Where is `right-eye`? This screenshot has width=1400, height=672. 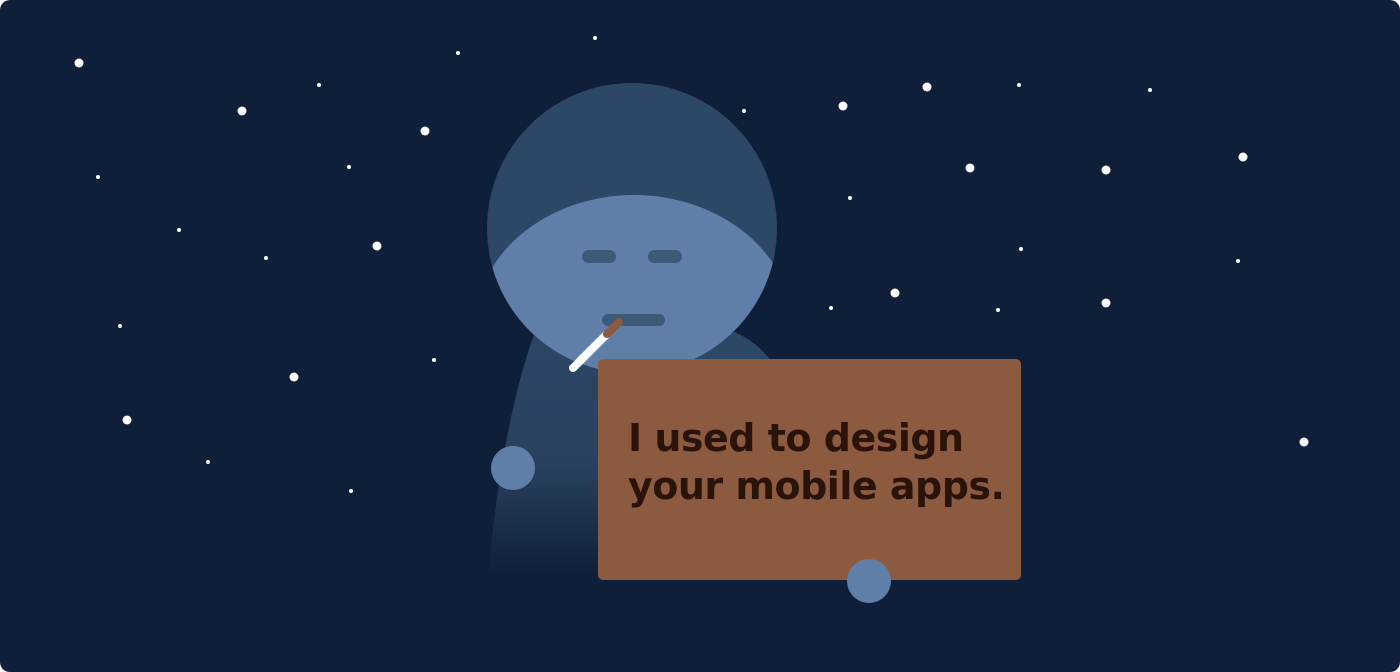
right-eye is located at coordinates (665, 256).